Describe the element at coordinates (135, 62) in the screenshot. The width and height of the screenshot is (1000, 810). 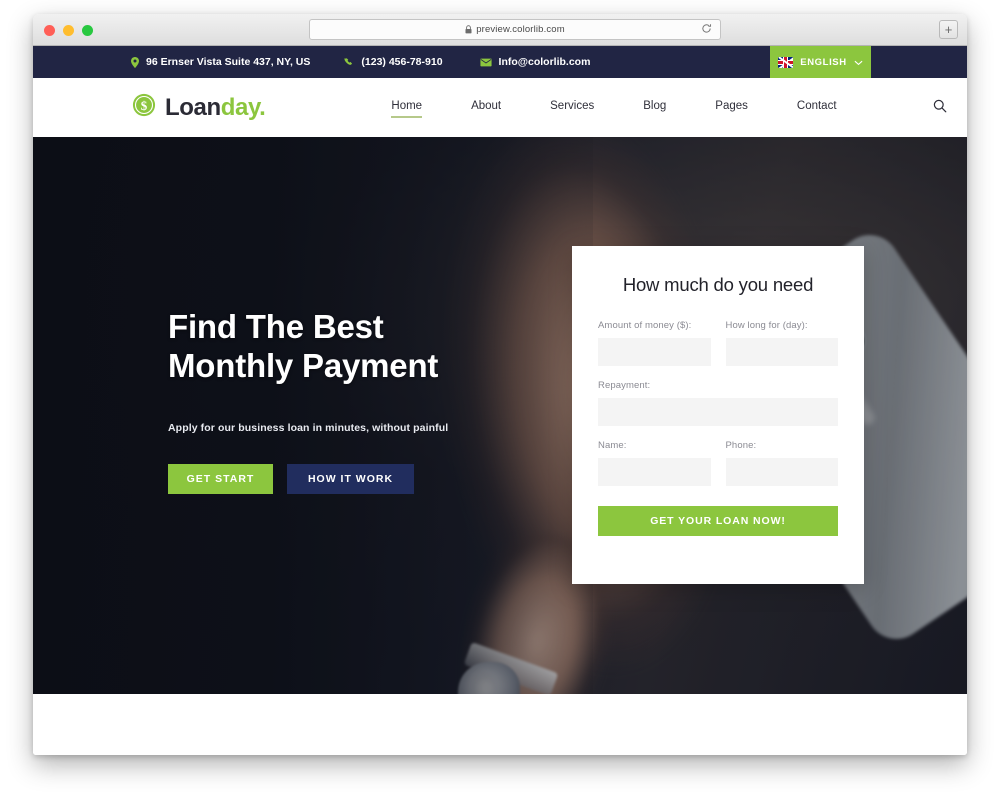
I see `location-pin-icon` at that location.